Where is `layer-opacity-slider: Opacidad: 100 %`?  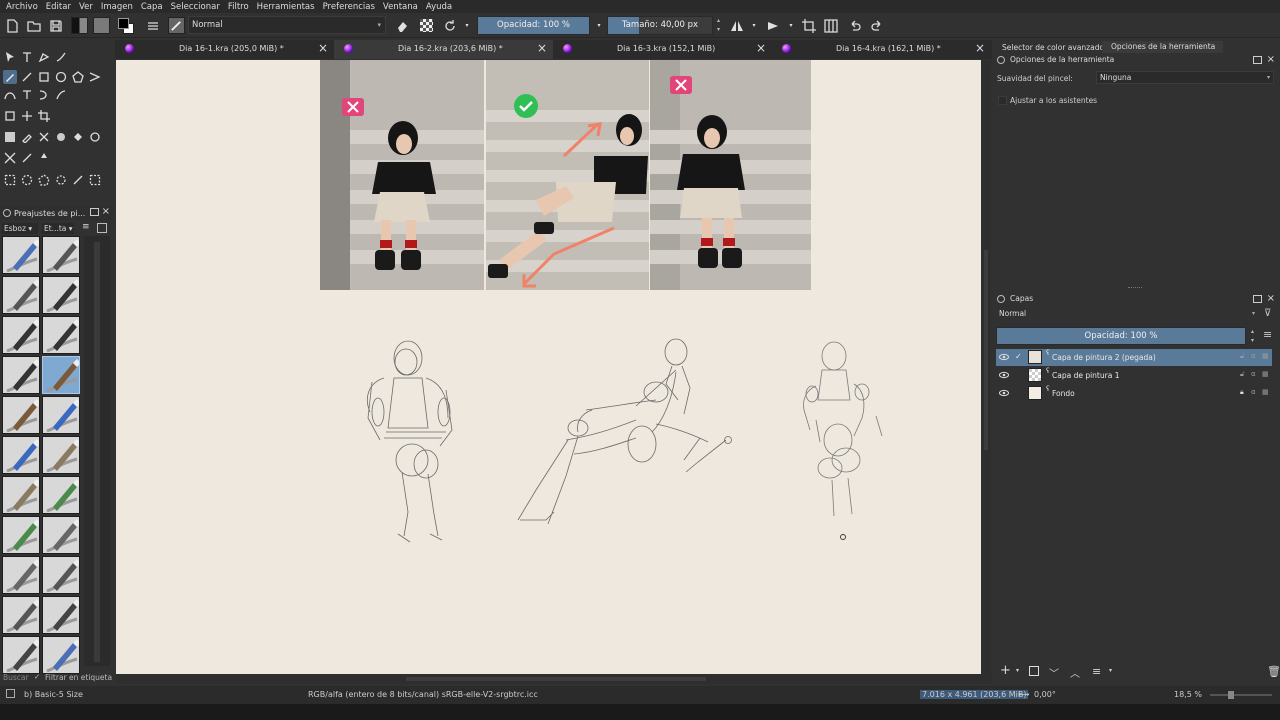
layer-opacity-slider: Opacidad: 100 % is located at coordinates (1121, 336).